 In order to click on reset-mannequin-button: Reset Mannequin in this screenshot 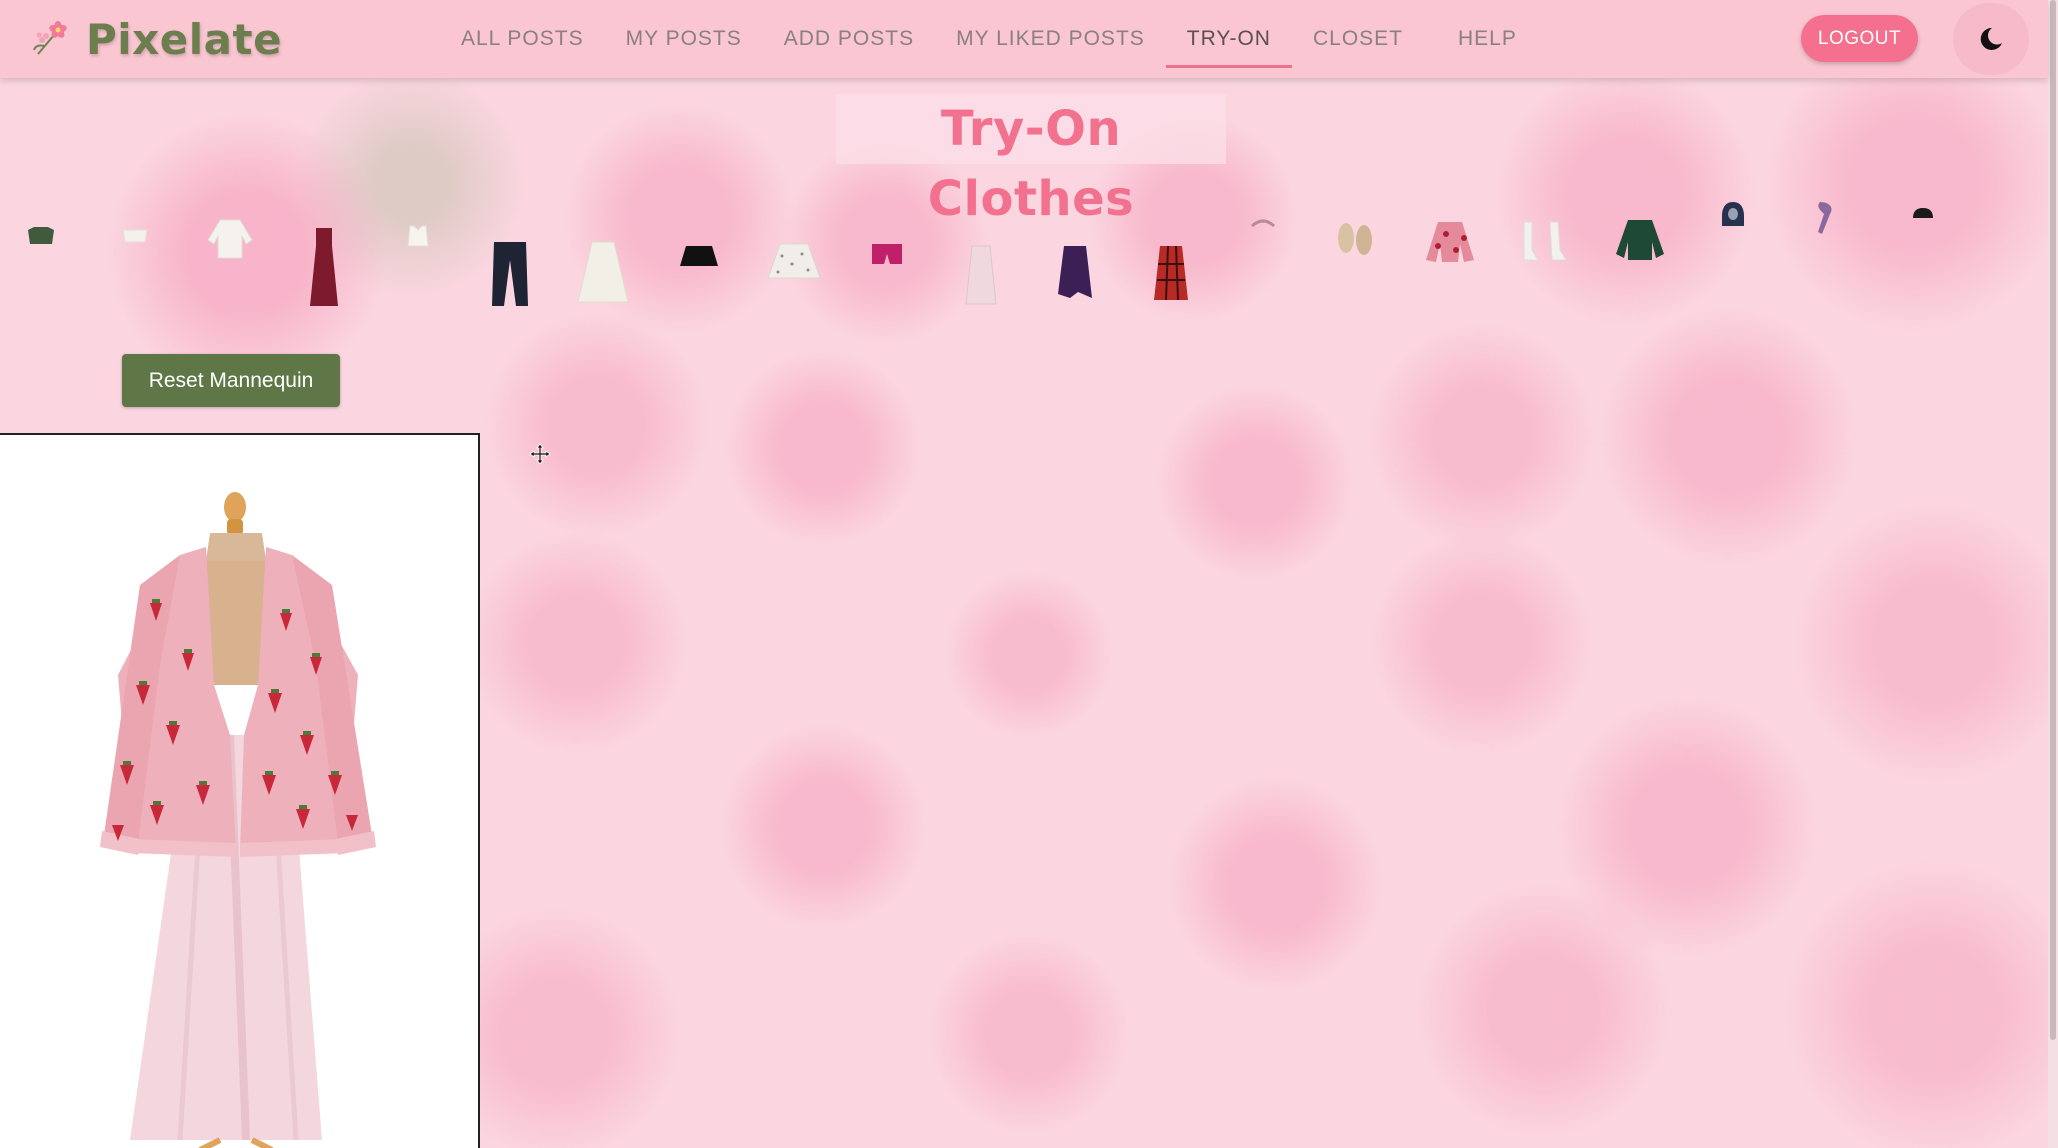, I will do `click(231, 380)`.